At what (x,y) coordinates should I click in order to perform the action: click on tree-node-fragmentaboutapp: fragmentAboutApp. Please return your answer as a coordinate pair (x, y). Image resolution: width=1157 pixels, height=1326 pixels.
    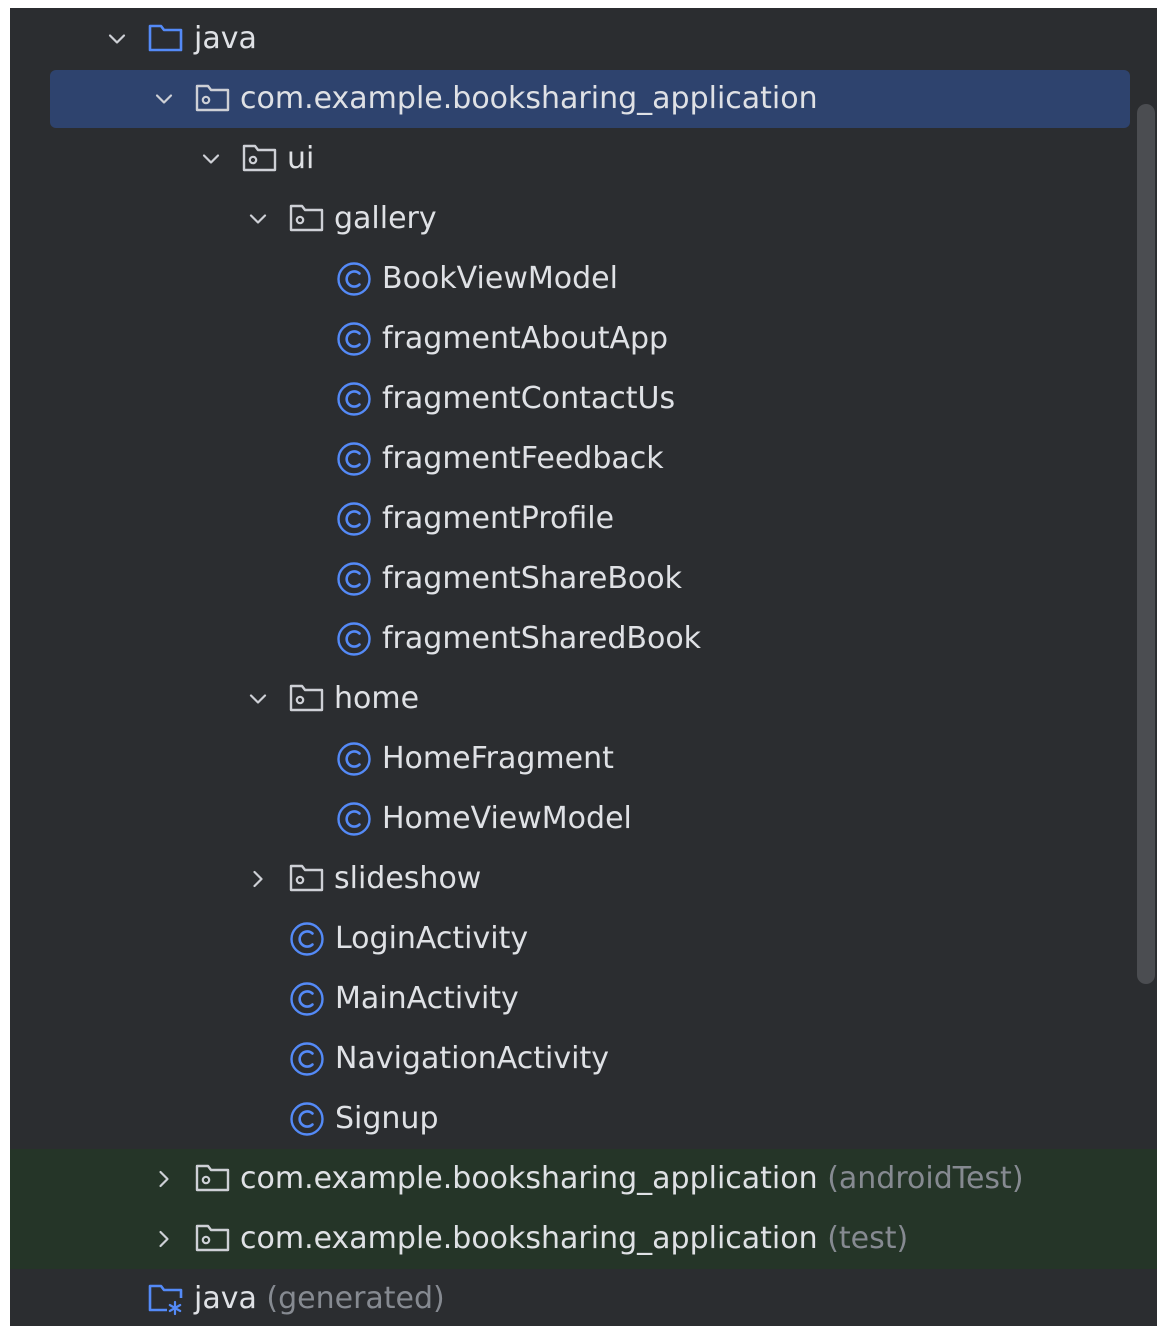
    Looking at the image, I should click on (583, 339).